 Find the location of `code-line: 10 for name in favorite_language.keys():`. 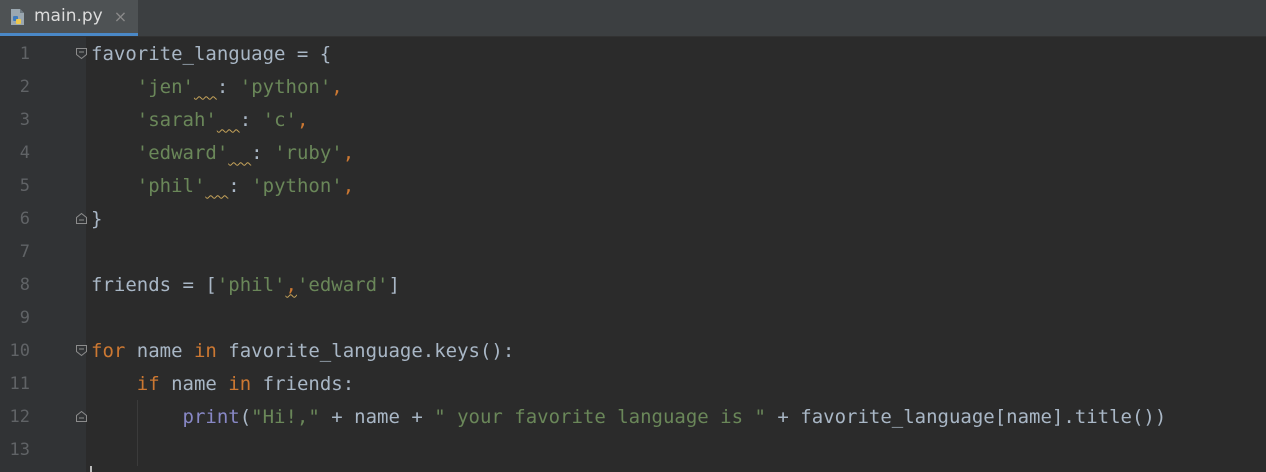

code-line: 10 for name in favorite_language.keys(): is located at coordinates (633, 350).